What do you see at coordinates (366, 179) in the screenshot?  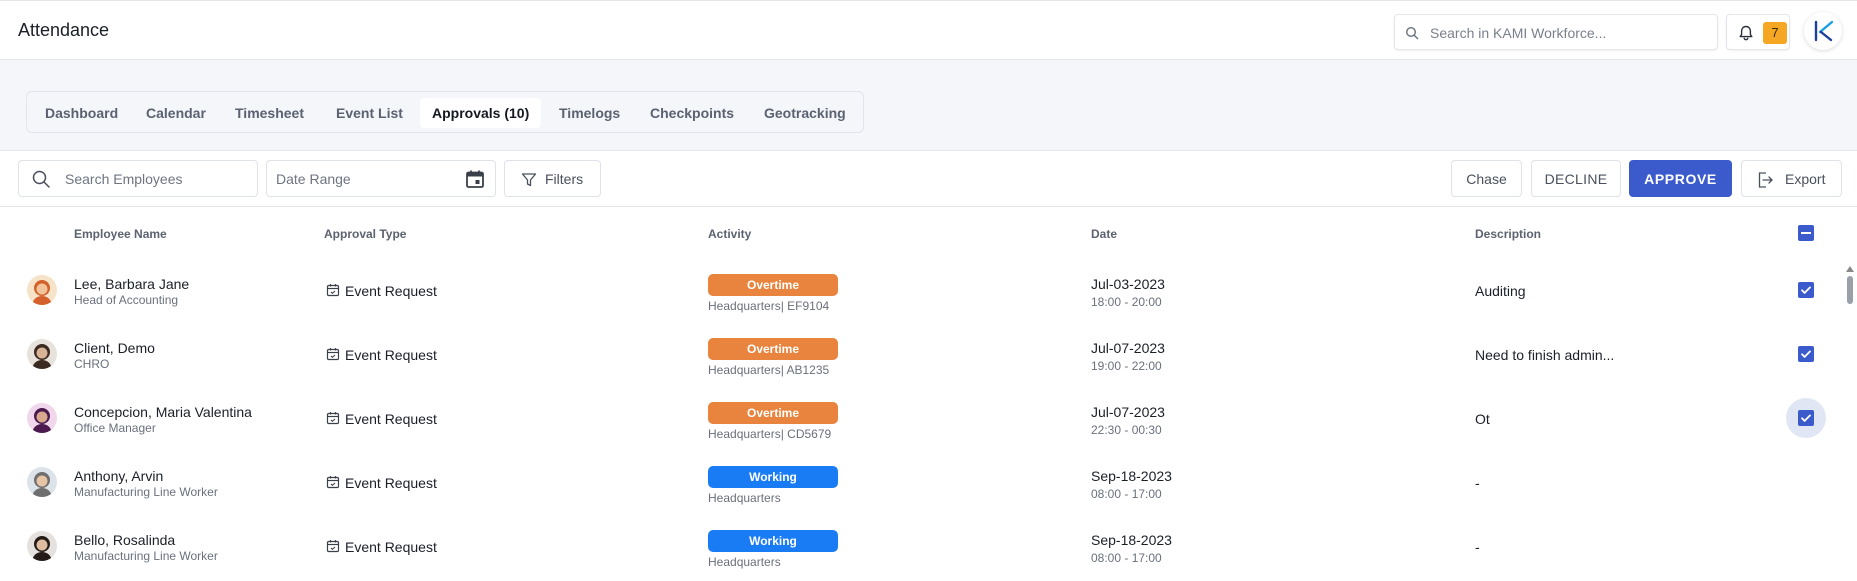 I see `date-range-input` at bounding box center [366, 179].